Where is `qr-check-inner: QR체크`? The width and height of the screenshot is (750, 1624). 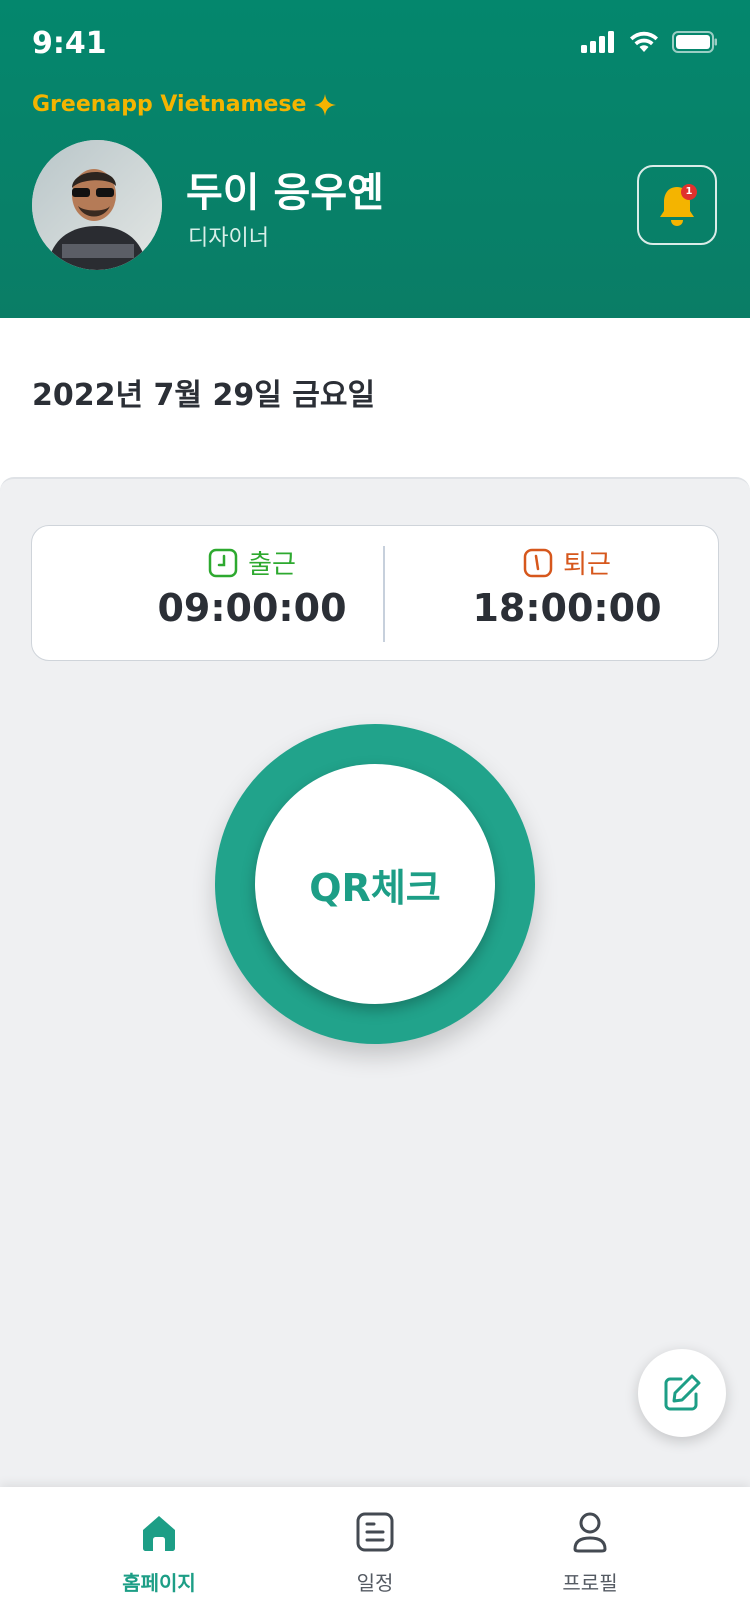 qr-check-inner: QR체크 is located at coordinates (375, 884).